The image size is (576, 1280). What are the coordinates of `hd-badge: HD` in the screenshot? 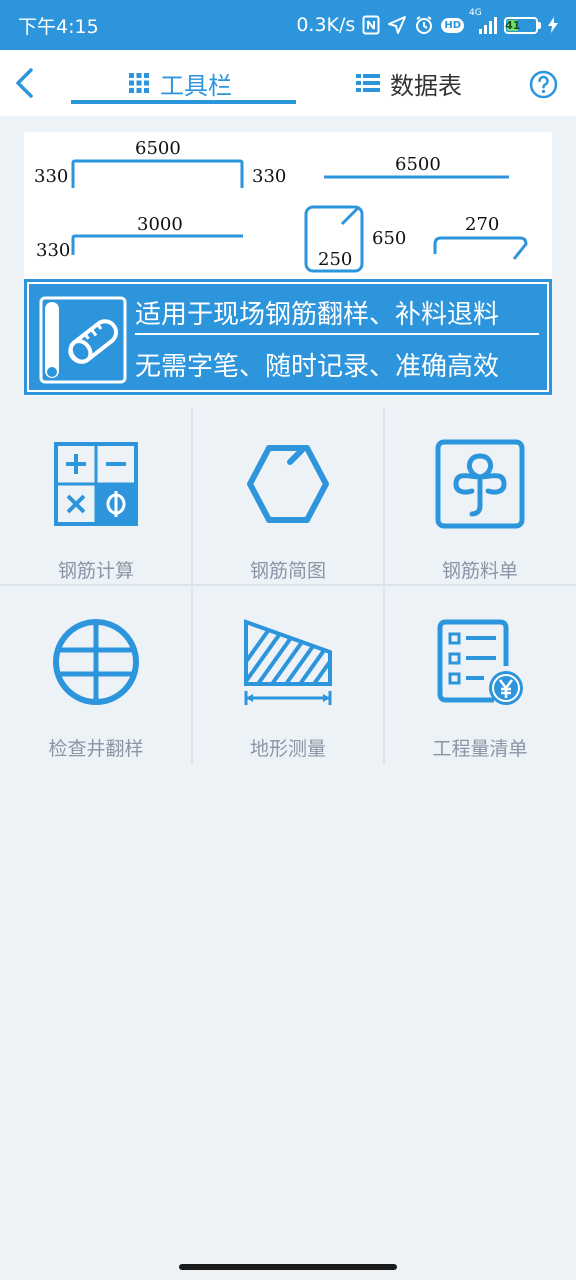 It's located at (452, 25).